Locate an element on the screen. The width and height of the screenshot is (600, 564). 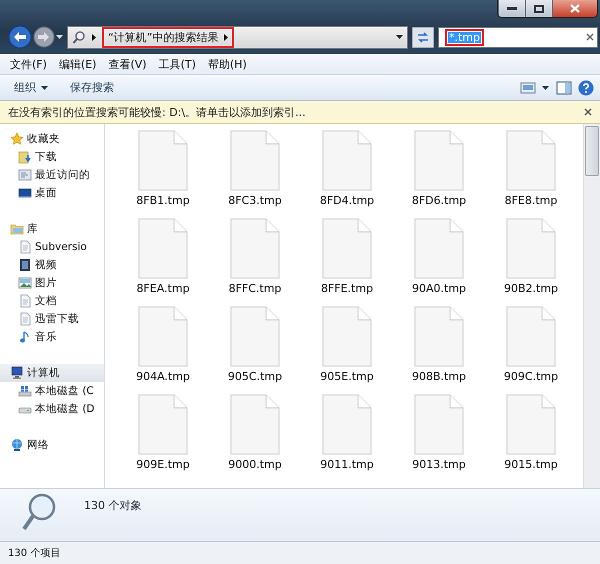
nav-item: 视频 is located at coordinates (52, 265).